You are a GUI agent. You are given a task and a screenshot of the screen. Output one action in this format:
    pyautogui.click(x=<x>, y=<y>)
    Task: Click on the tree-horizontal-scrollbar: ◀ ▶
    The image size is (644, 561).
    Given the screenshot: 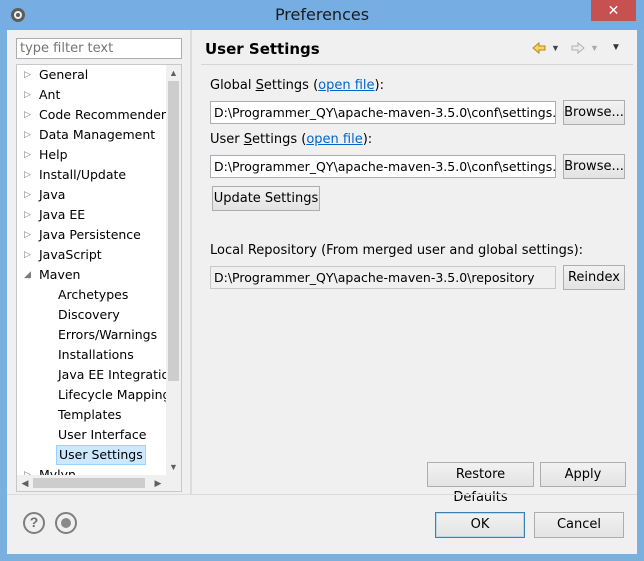 What is the action you would take?
    pyautogui.click(x=91, y=483)
    